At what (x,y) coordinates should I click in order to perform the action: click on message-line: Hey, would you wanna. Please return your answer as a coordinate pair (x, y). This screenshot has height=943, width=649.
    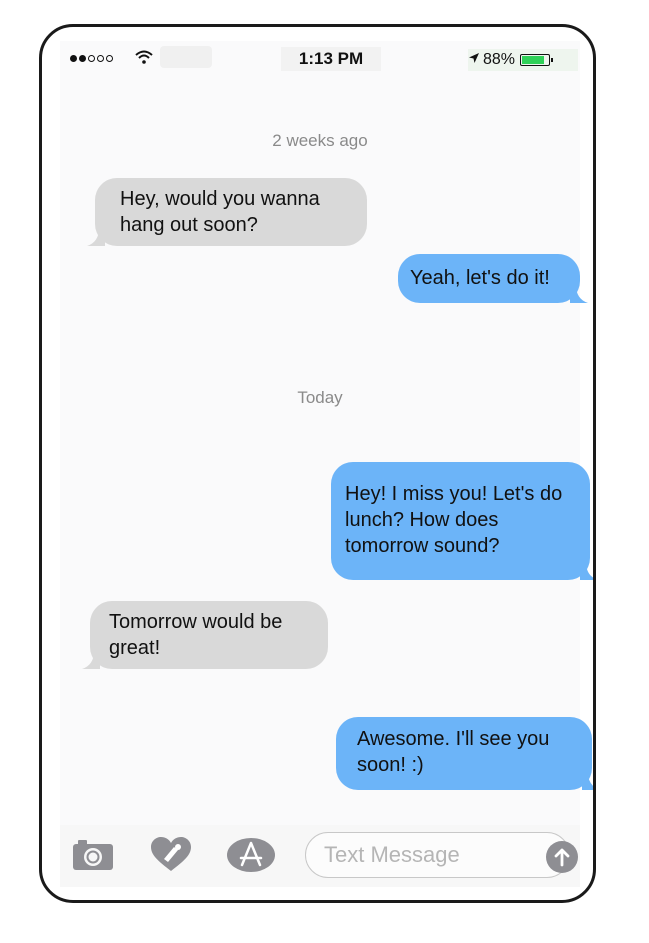
    Looking at the image, I should click on (220, 199).